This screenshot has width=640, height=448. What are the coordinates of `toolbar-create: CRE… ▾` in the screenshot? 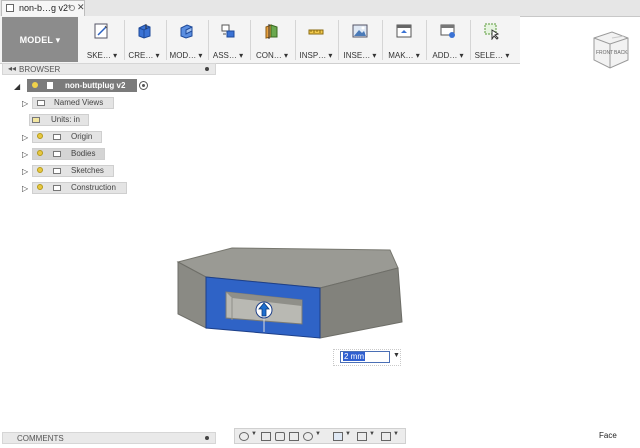 It's located at (144, 40).